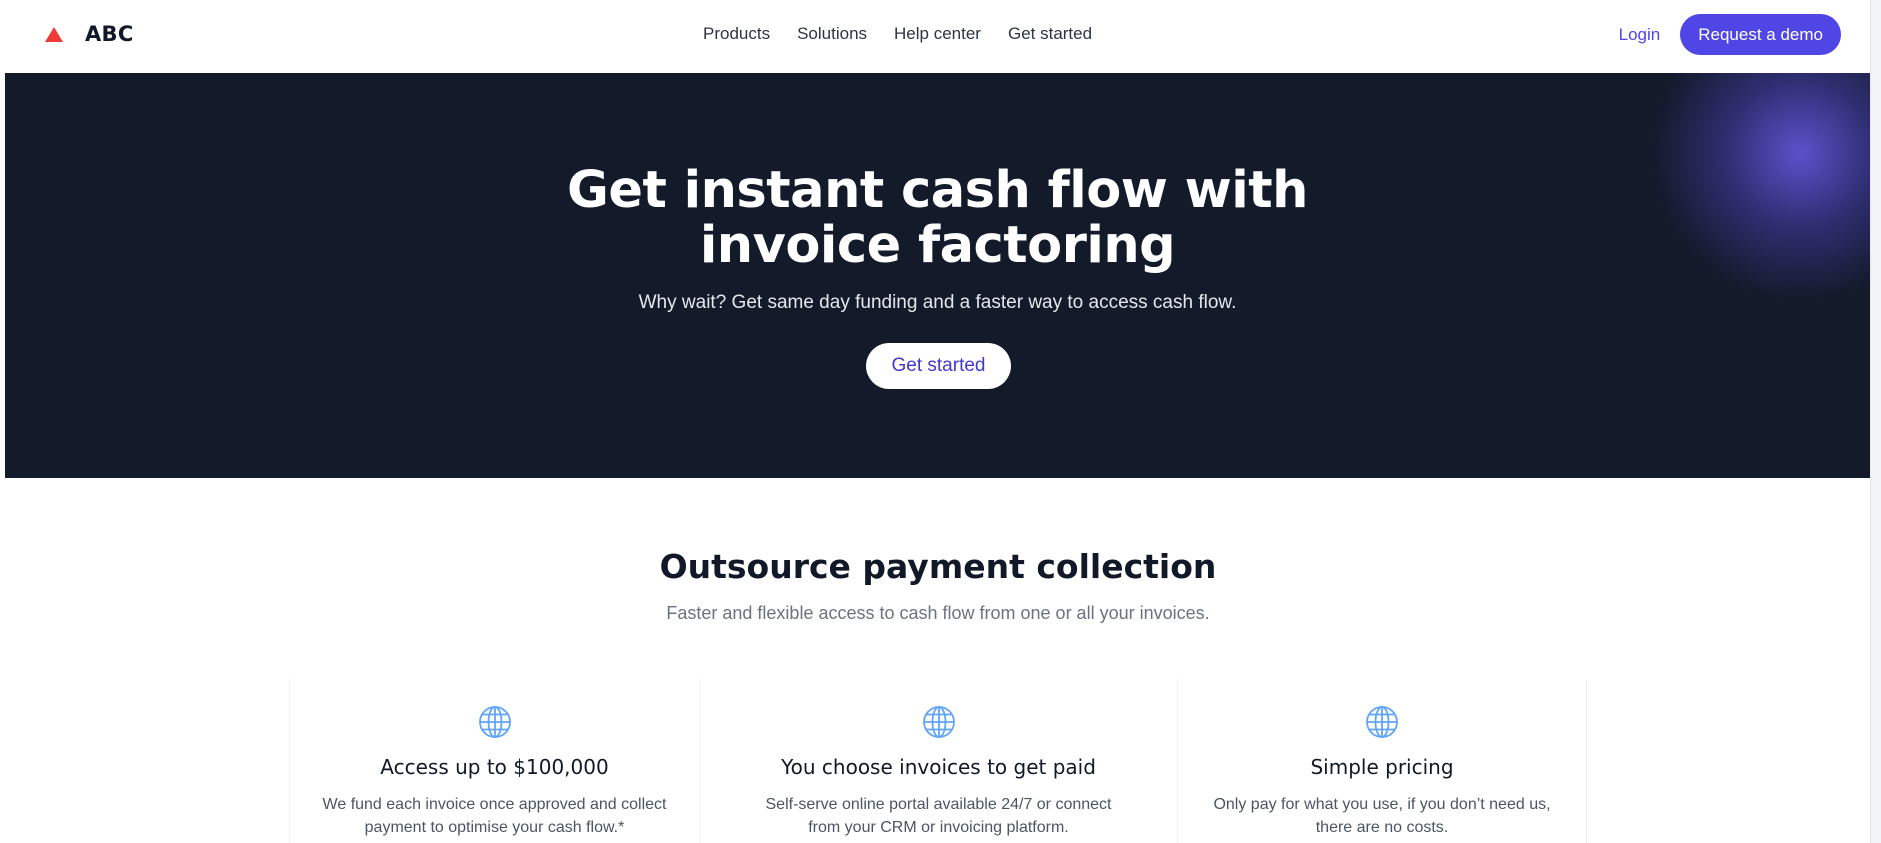 The height and width of the screenshot is (843, 1881). What do you see at coordinates (938, 767) in the screenshot?
I see `feature-title: You choose invoices to get paid` at bounding box center [938, 767].